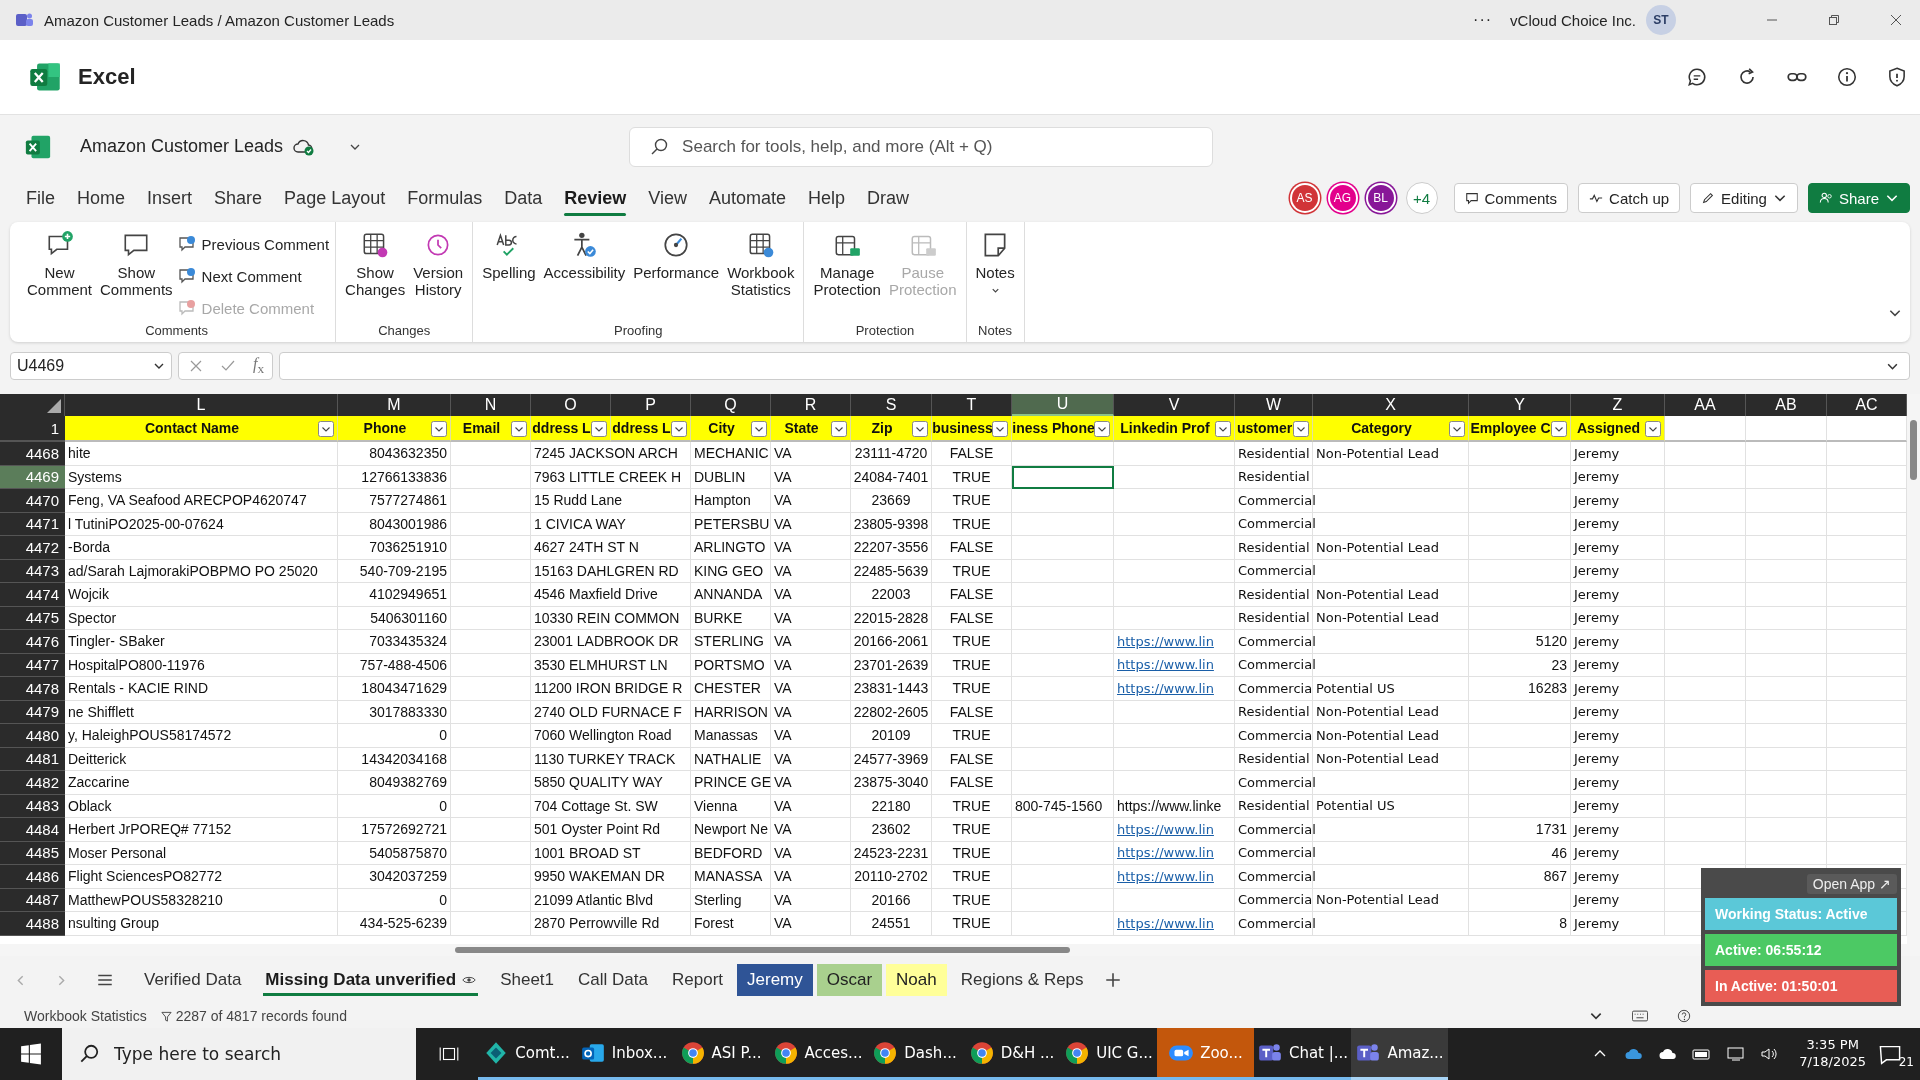 The image size is (1920, 1080). What do you see at coordinates (32, 548) in the screenshot?
I see `row-number: 4472` at bounding box center [32, 548].